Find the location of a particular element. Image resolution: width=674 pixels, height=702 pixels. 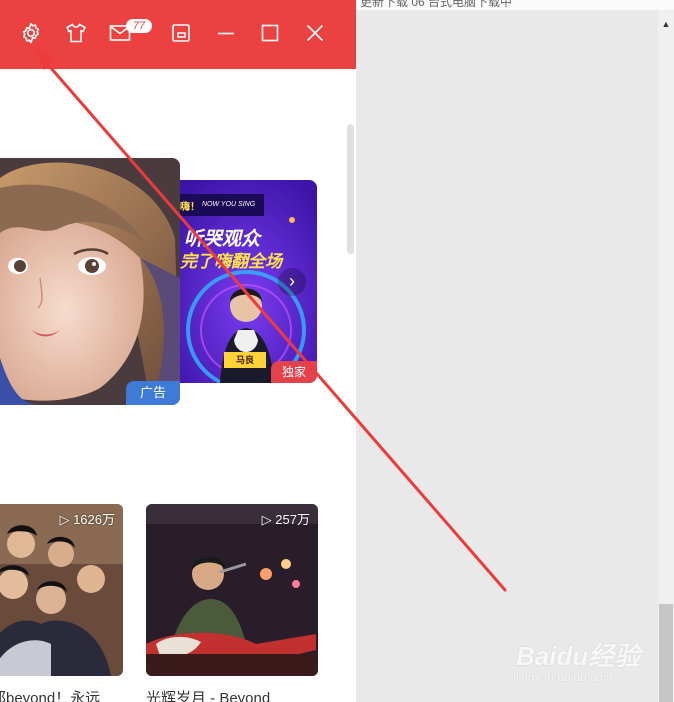

watermark-url: jingyan.baidu.com is located at coordinates (564, 677).